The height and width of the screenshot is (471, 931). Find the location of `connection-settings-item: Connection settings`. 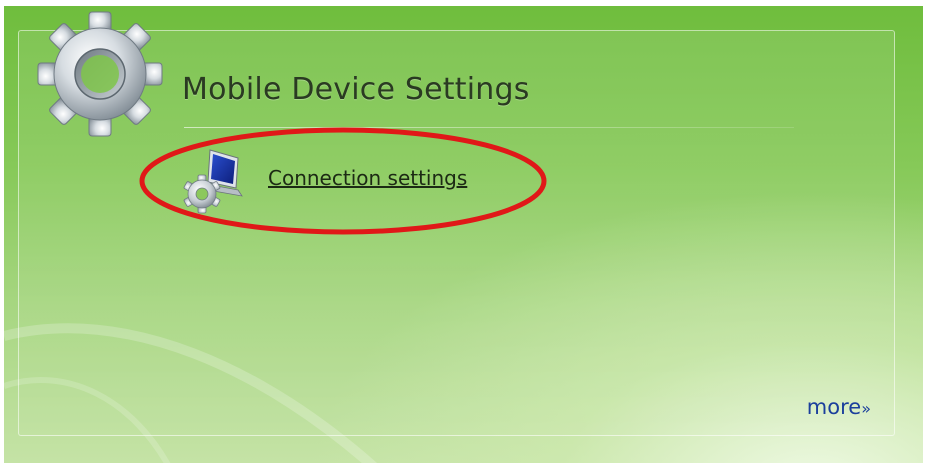

connection-settings-item: Connection settings is located at coordinates (350, 179).